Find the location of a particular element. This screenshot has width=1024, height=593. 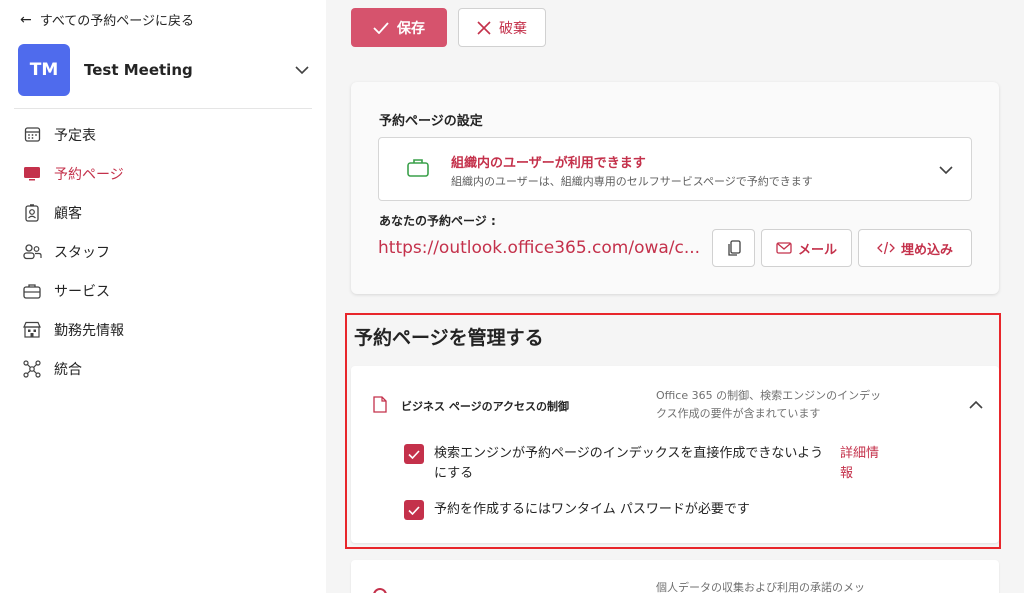

embed-button-label: 埋め込み is located at coordinates (926, 250).